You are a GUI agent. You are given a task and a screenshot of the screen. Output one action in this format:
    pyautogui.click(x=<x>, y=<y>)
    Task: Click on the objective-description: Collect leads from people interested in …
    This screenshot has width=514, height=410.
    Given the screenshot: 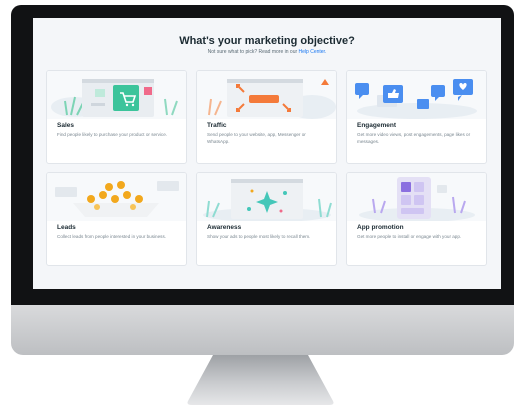 What is the action you would take?
    pyautogui.click(x=112, y=236)
    